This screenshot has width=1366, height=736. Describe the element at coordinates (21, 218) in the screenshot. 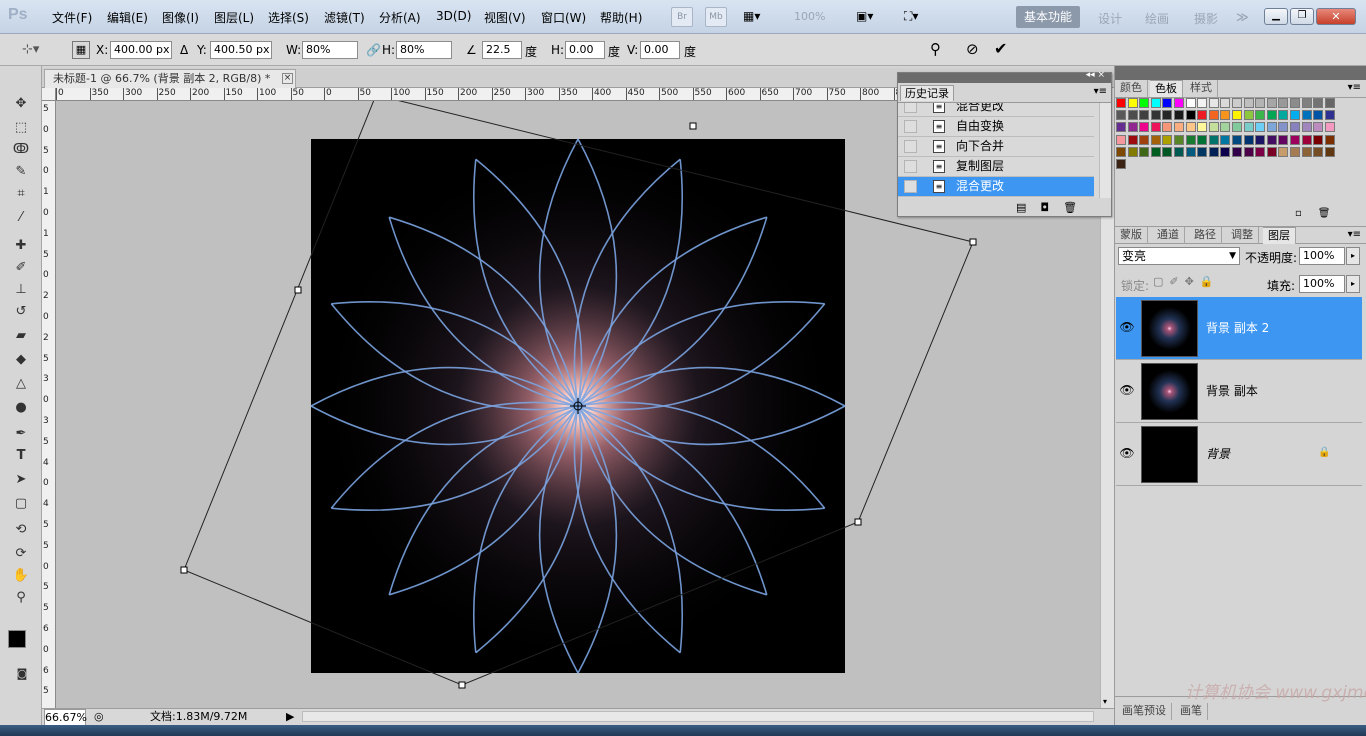

I see `eyedropper-tool-icon: ⁄` at that location.